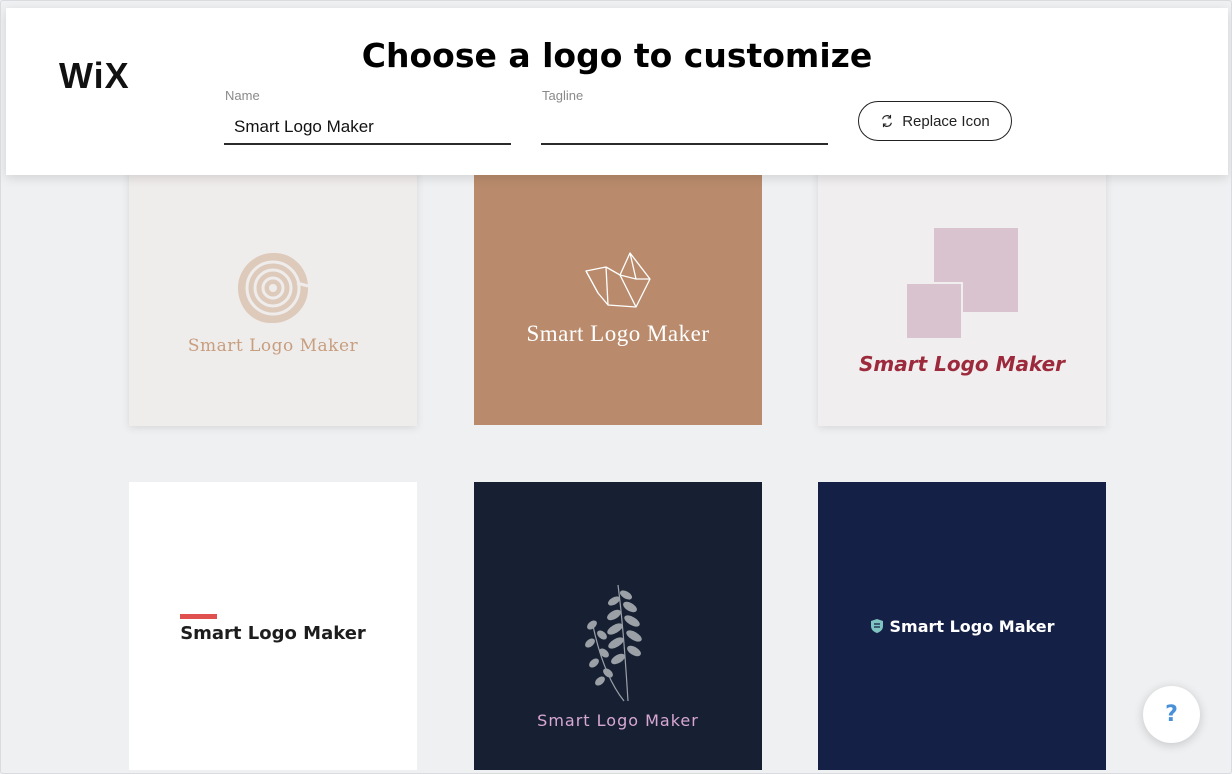 This screenshot has height=774, width=1232. I want to click on leaf-branch-icon, so click(613, 642).